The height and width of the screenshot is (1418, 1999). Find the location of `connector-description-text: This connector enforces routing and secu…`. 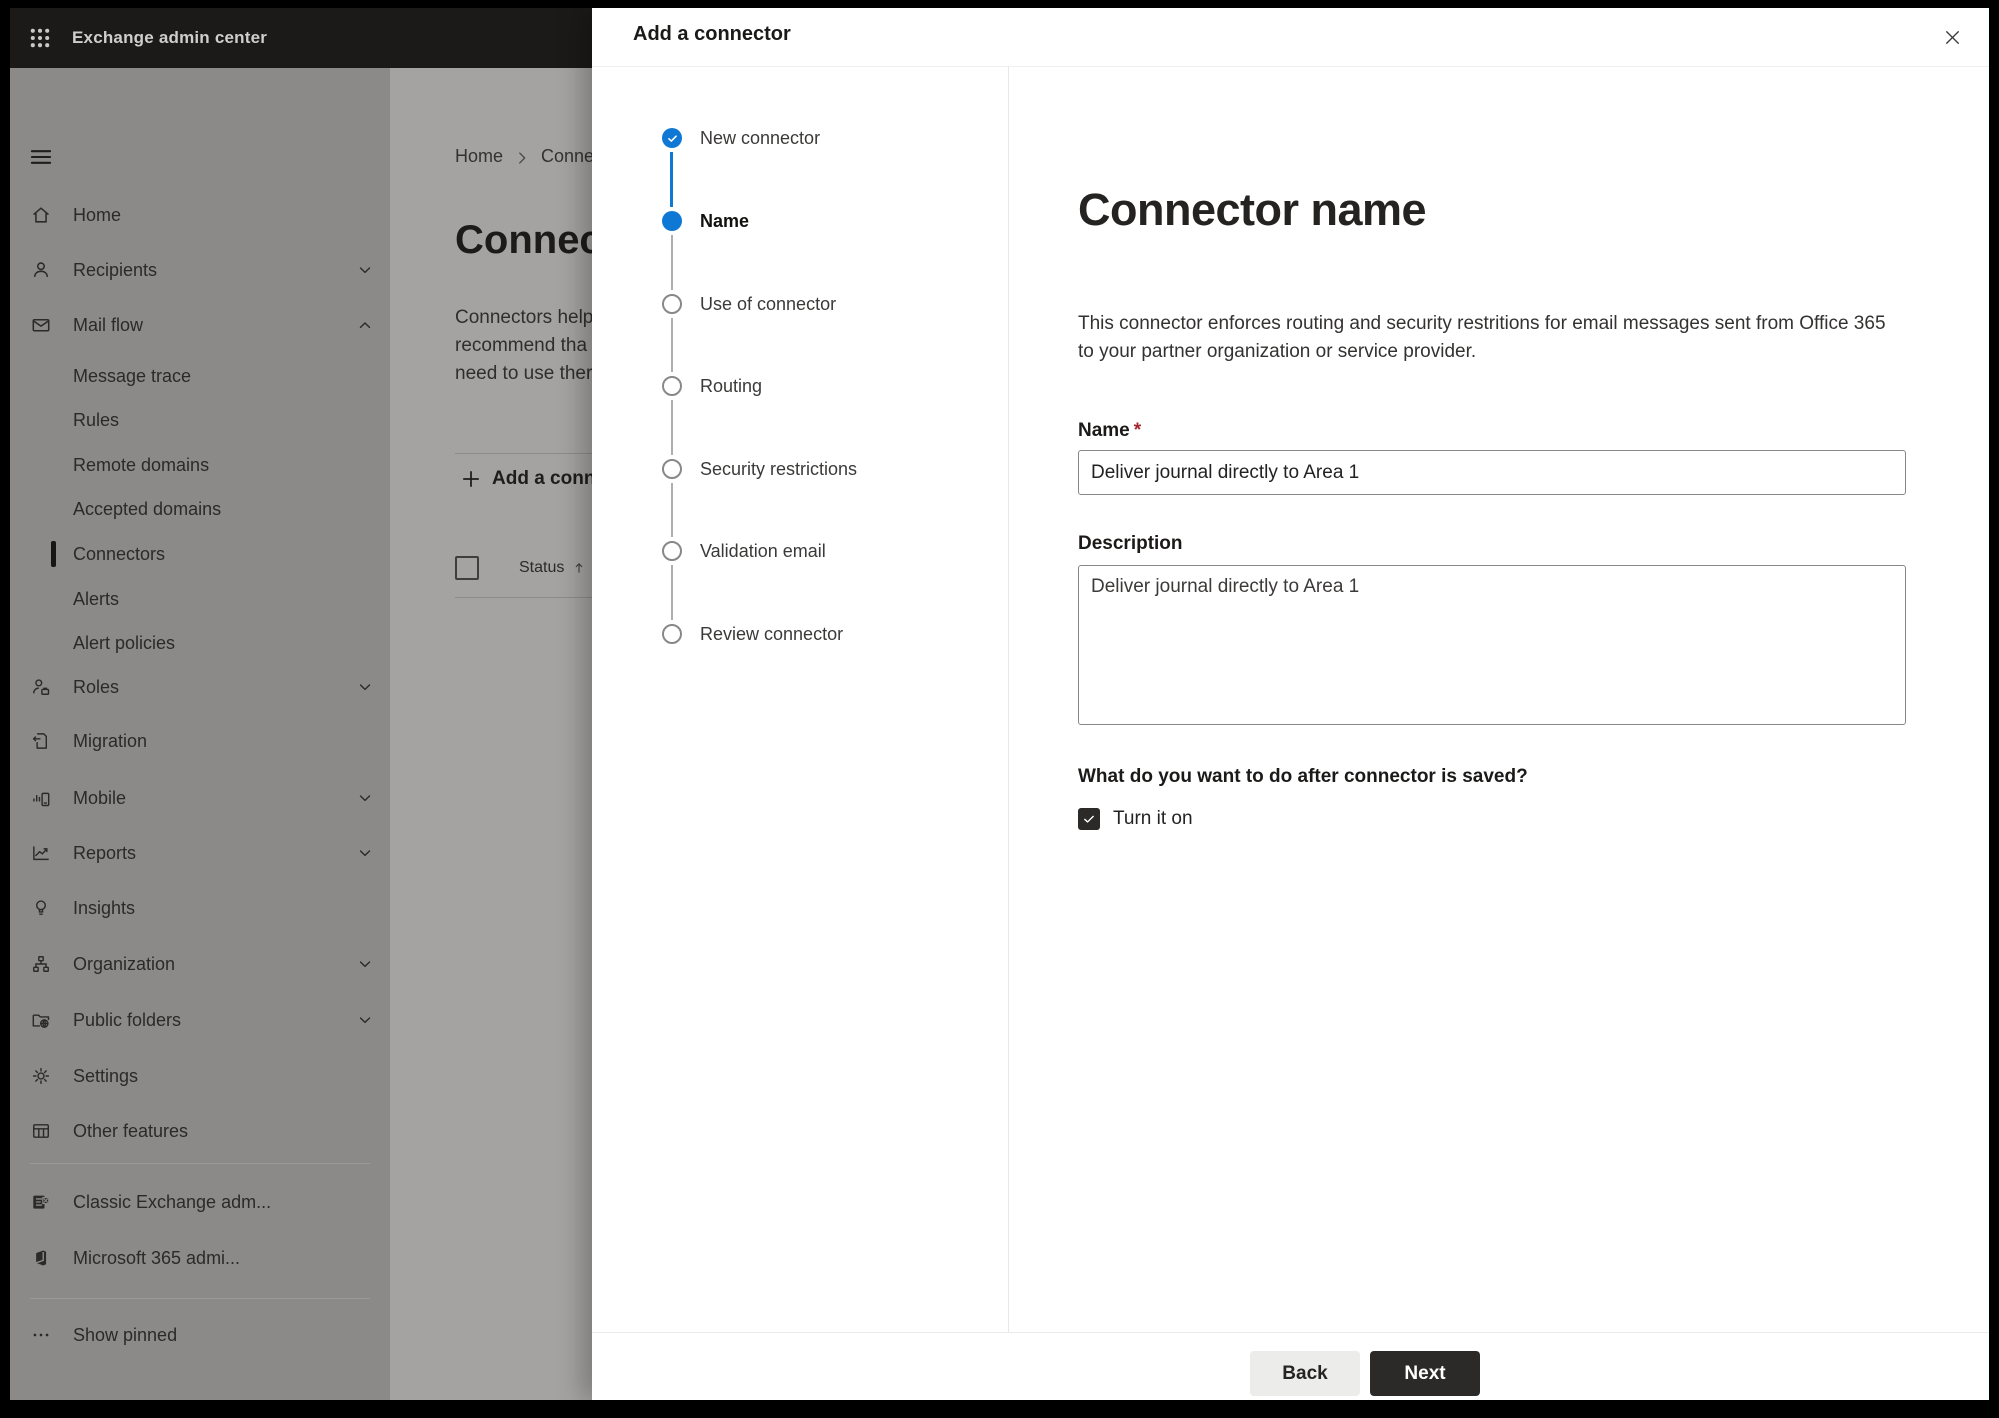

connector-description-text: This connector enforces routing and secu… is located at coordinates (1482, 337).